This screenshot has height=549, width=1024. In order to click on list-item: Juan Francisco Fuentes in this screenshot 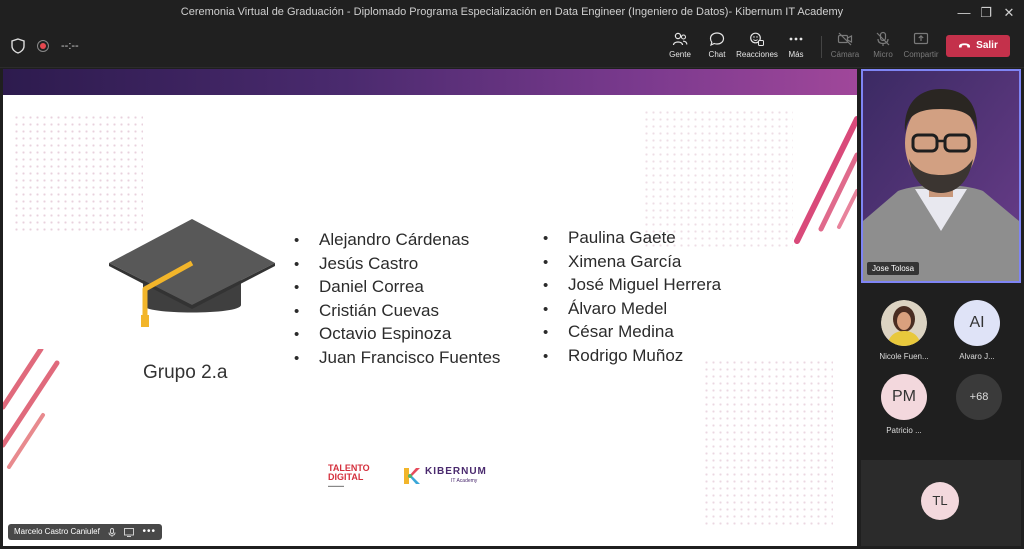, I will do `click(397, 358)`.